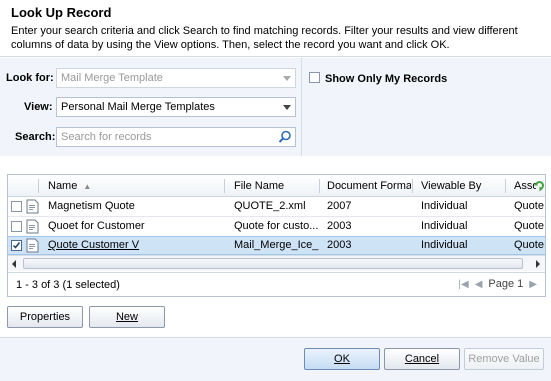 This screenshot has width=551, height=381. Describe the element at coordinates (38, 107) in the screenshot. I see `view-label: View:` at that location.